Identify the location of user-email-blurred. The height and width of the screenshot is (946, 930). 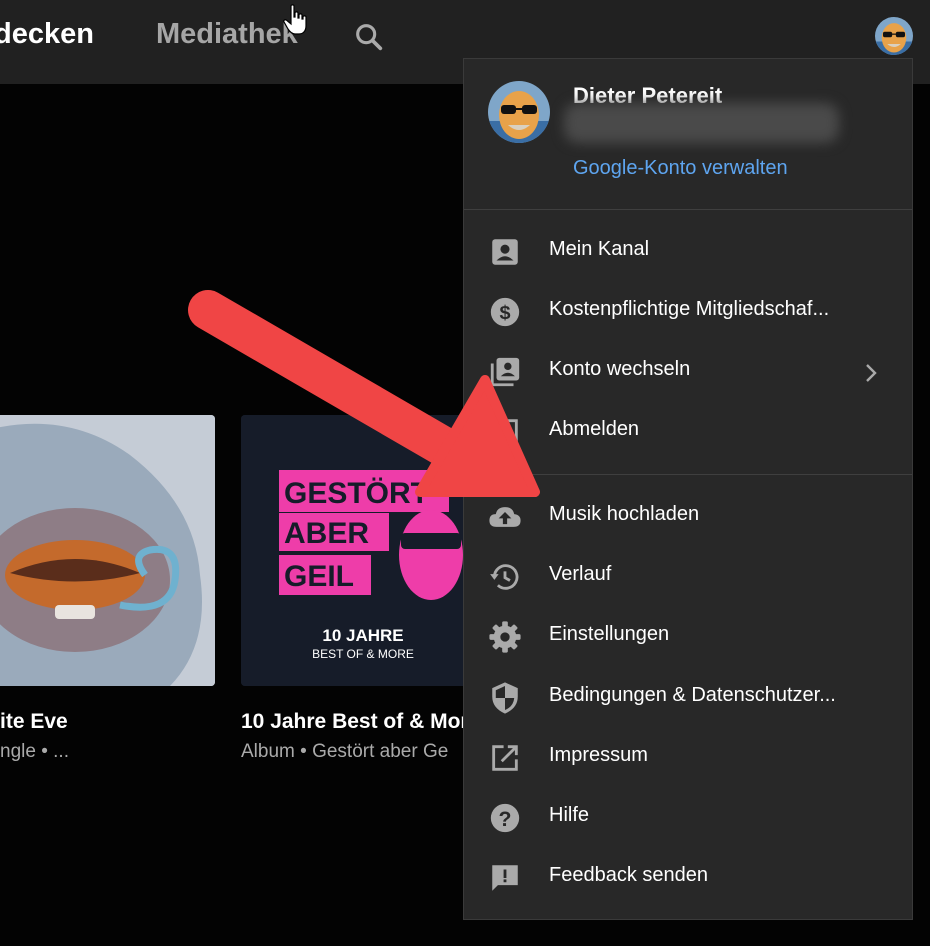
(701, 123).